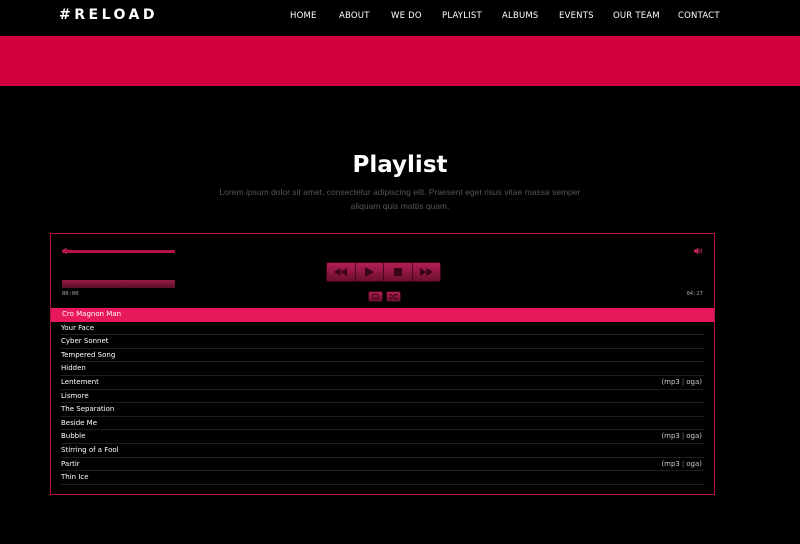  What do you see at coordinates (90, 450) in the screenshot?
I see `track-title: Stirring of a Fool` at bounding box center [90, 450].